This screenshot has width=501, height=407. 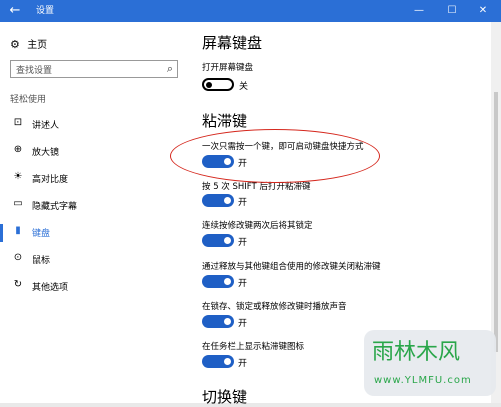 What do you see at coordinates (228, 68) in the screenshot?
I see `onscreen-keyboard-label: 打开屏幕键盘` at bounding box center [228, 68].